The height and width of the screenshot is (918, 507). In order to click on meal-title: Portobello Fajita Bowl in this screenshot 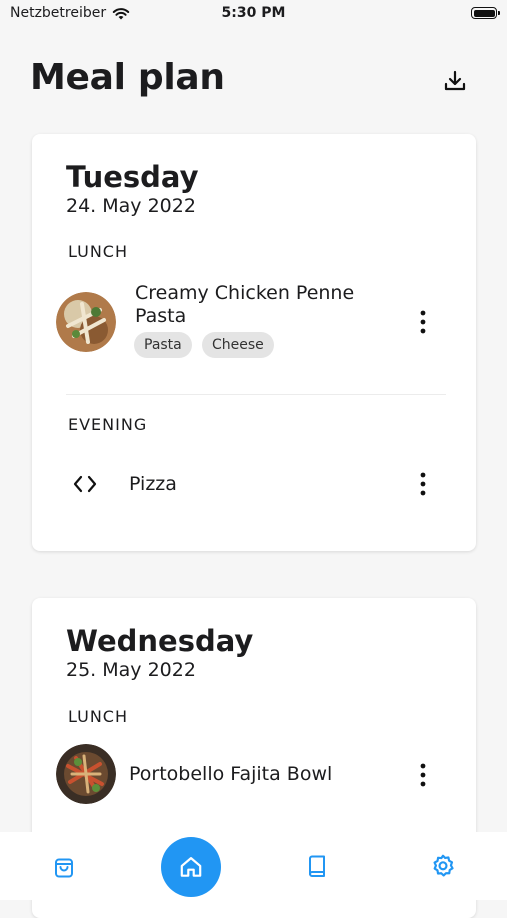, I will do `click(231, 774)`.